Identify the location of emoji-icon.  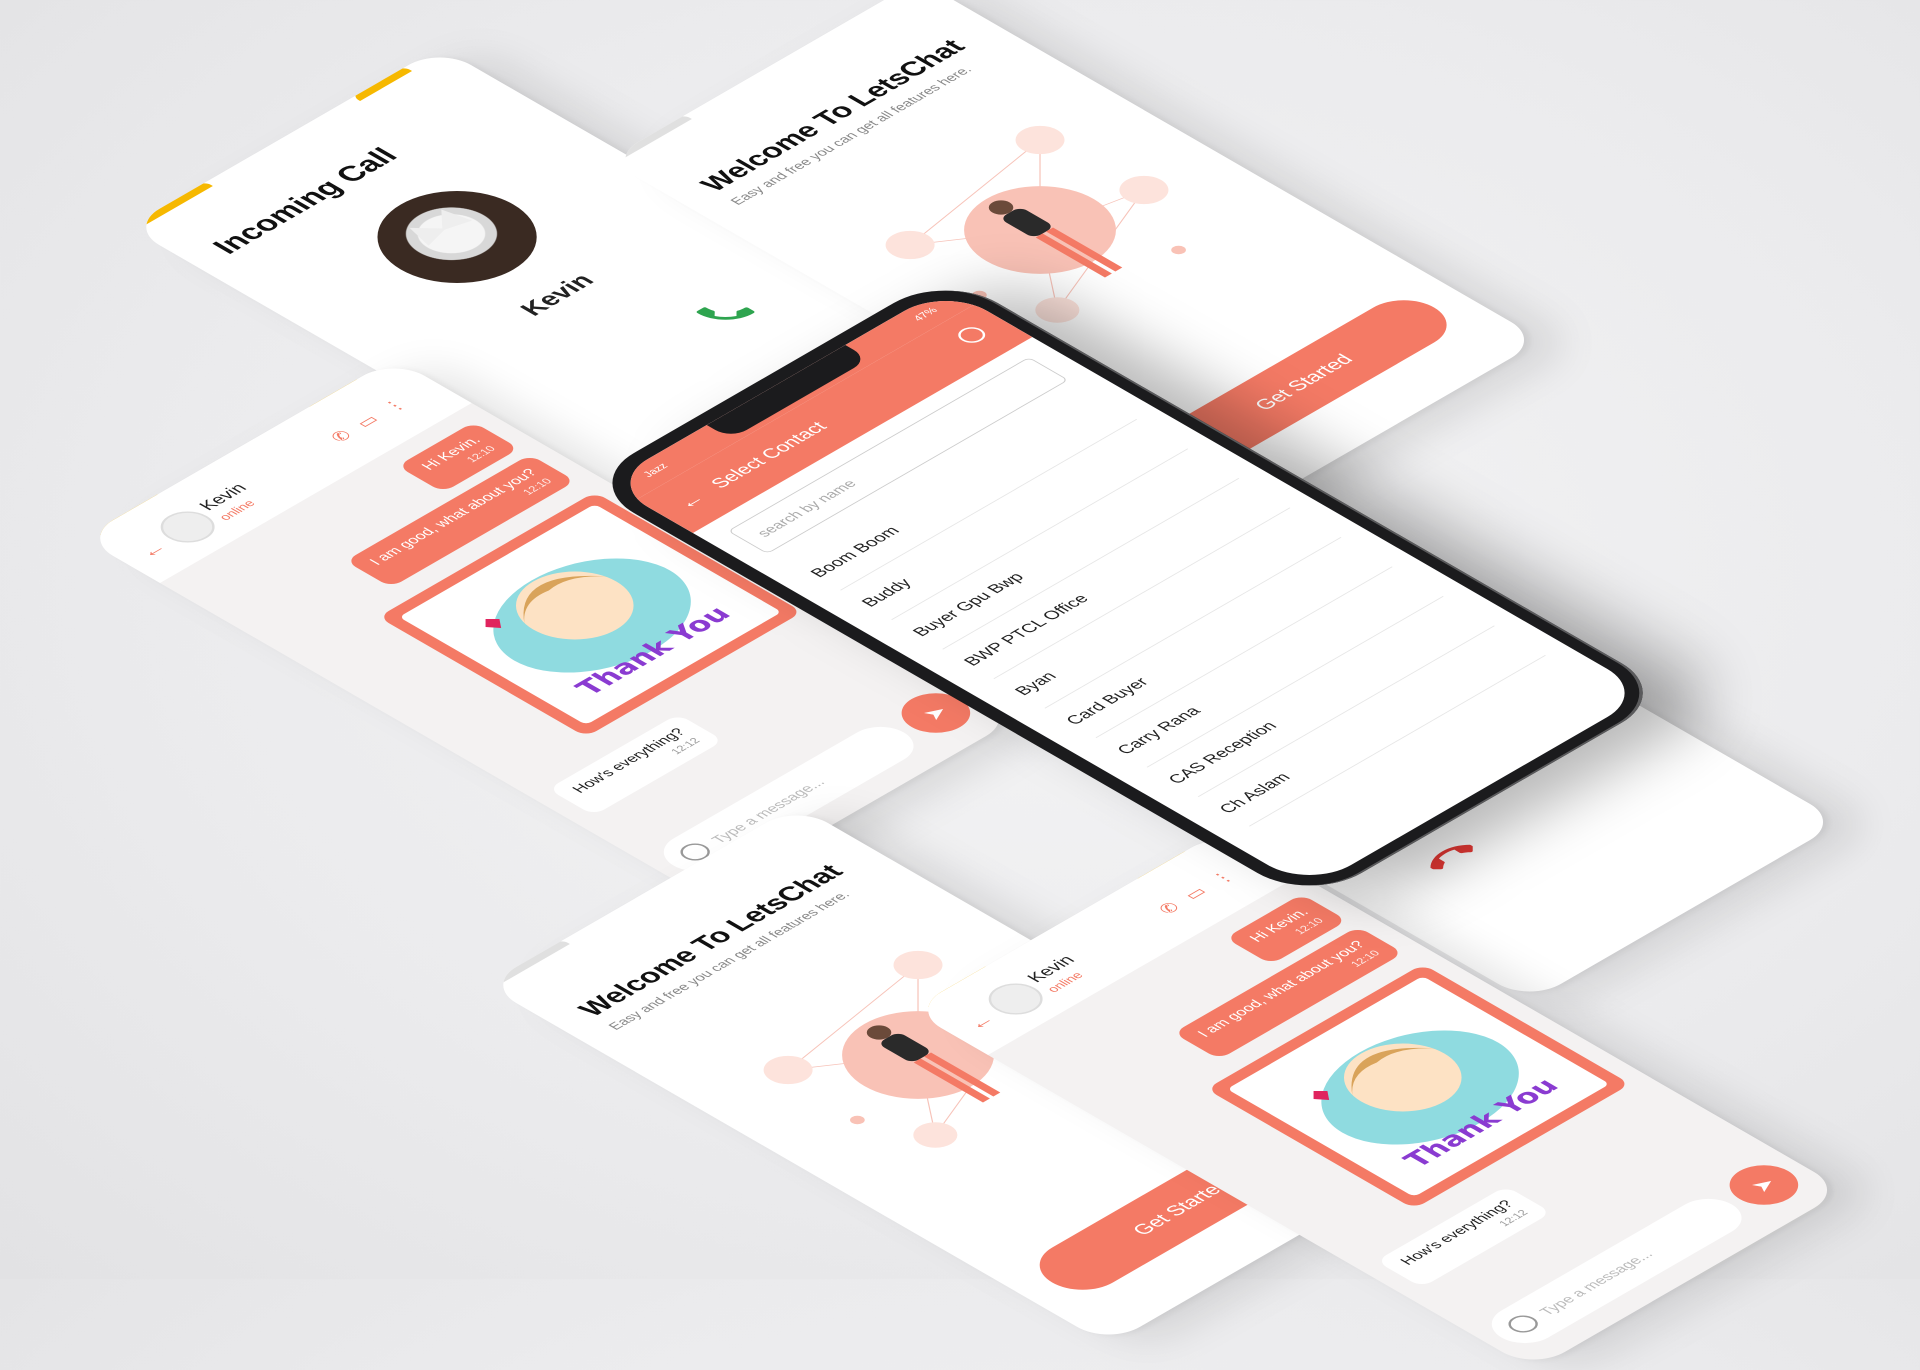
(1523, 1324).